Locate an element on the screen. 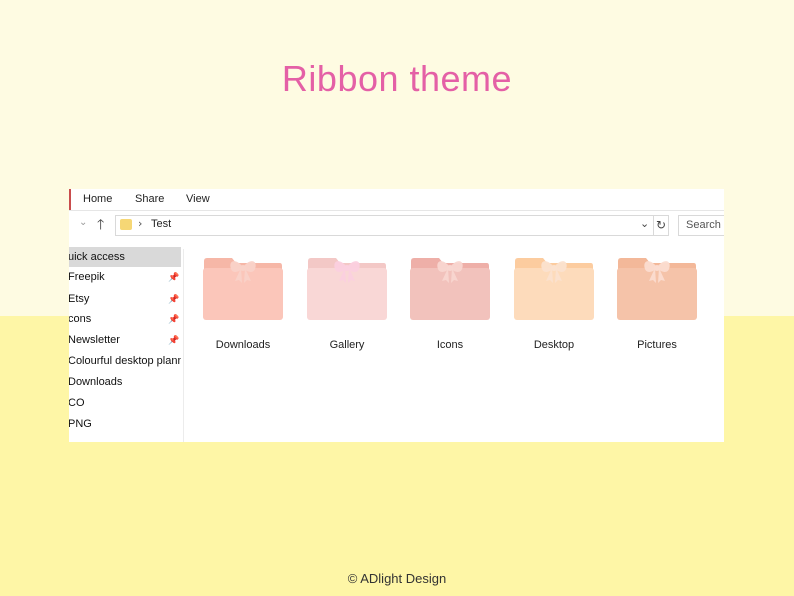 Image resolution: width=794 pixels, height=596 pixels. folder-label: Icons is located at coordinates (450, 345).